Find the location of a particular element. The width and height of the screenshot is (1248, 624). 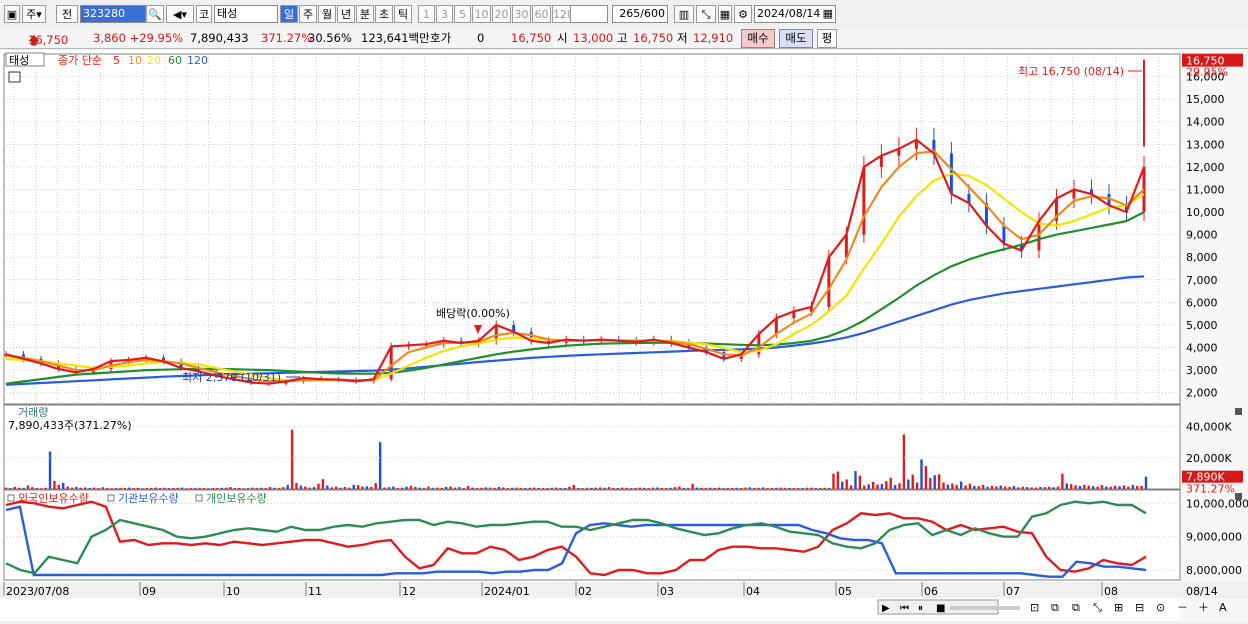

count-field: 265/600 is located at coordinates (640, 14).